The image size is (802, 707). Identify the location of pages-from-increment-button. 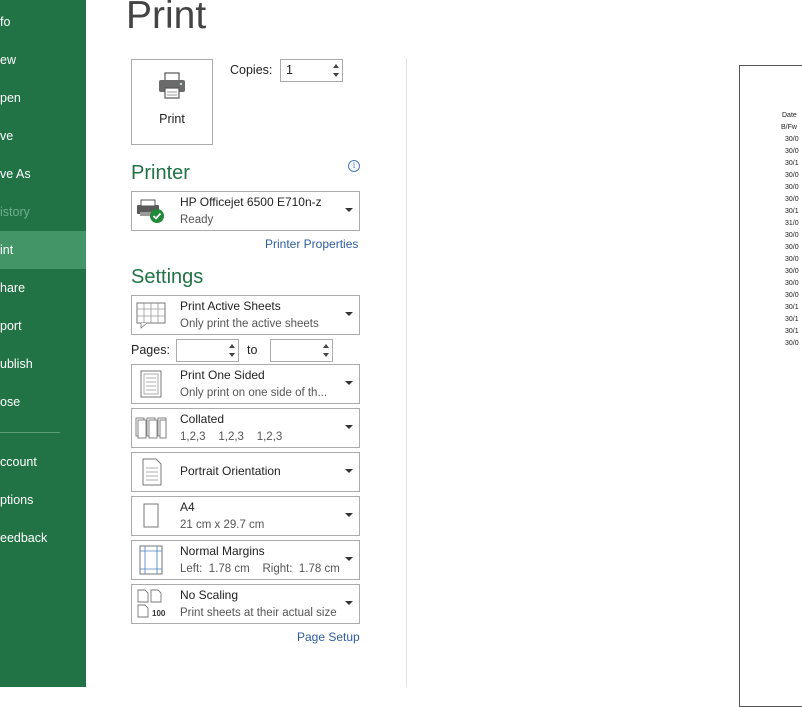
(232, 346).